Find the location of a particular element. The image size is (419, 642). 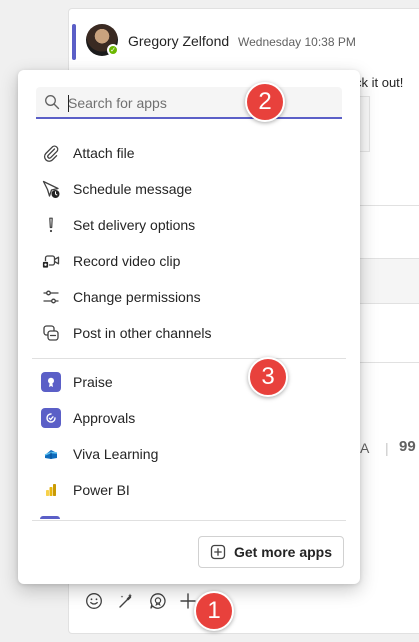

get-more-apps-label: Get more apps is located at coordinates (283, 552).